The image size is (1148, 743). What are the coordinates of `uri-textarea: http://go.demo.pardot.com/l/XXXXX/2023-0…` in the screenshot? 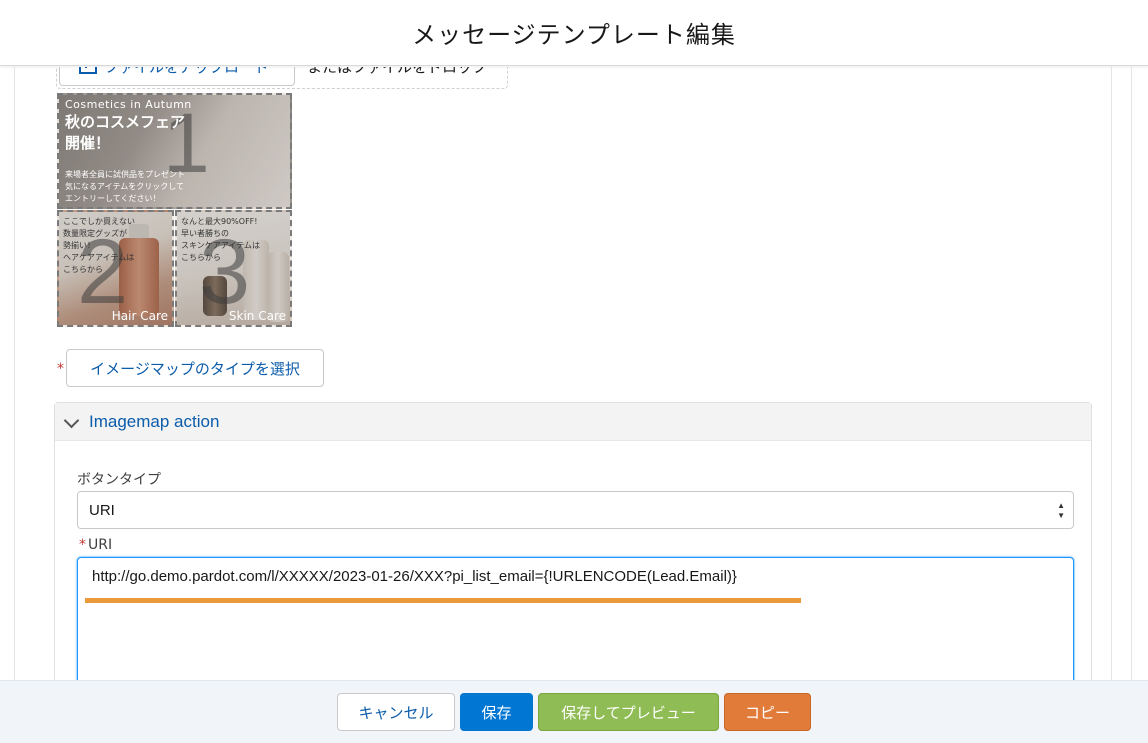 It's located at (575, 618).